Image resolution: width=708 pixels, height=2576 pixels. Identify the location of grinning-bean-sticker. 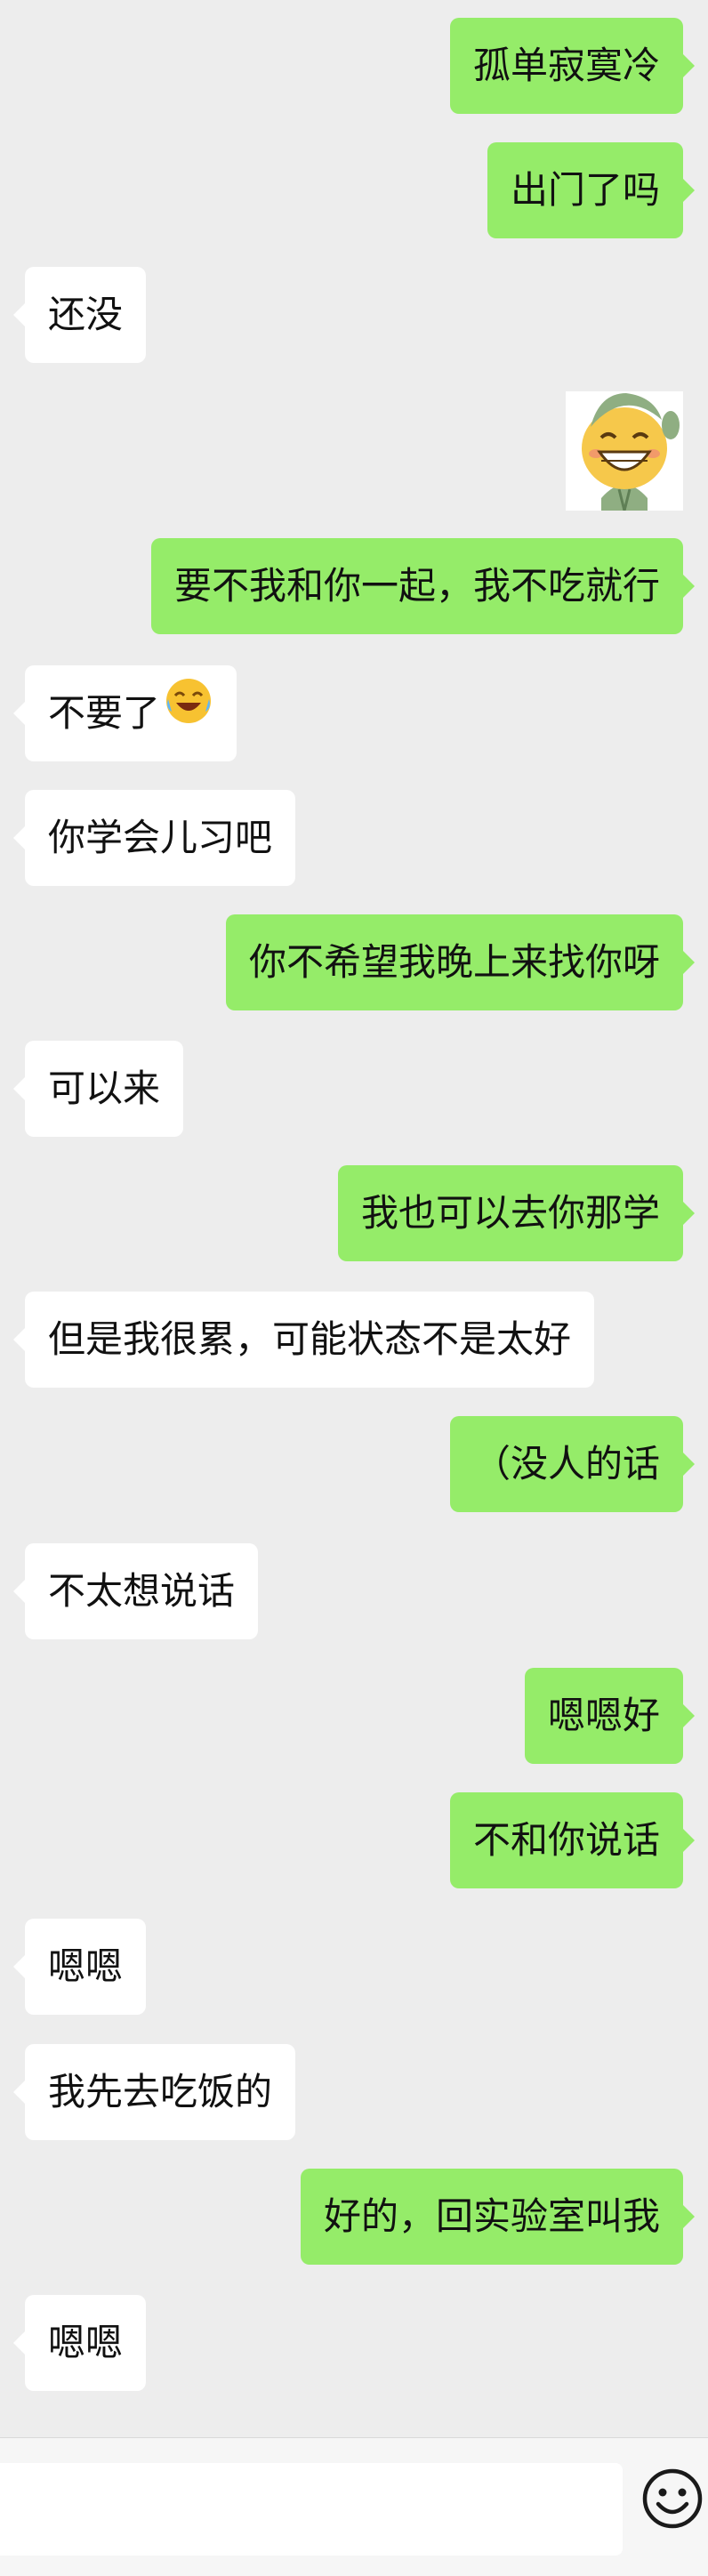
(624, 451).